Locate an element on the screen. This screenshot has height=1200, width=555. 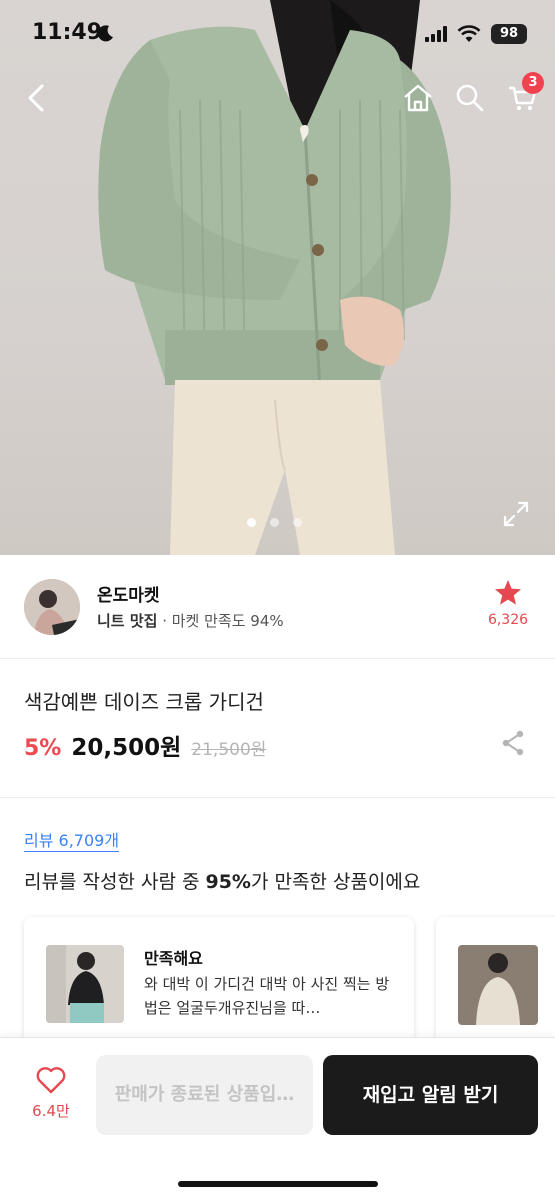
battery-indicator: 98 is located at coordinates (509, 34).